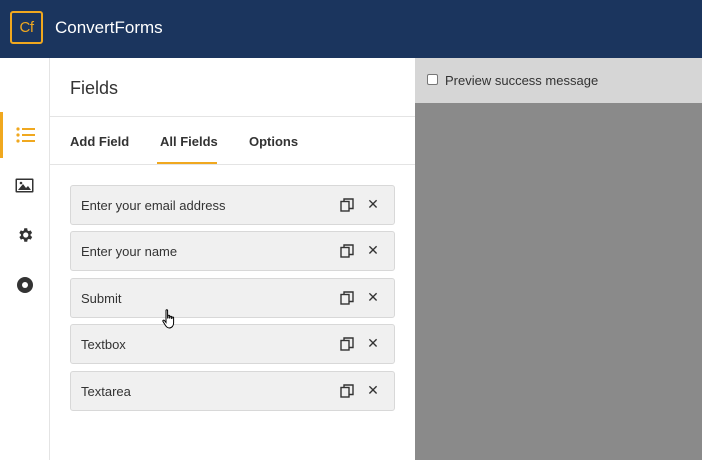 The height and width of the screenshot is (460, 702). Describe the element at coordinates (189, 141) in the screenshot. I see `tab-all-fields: All Fields` at that location.